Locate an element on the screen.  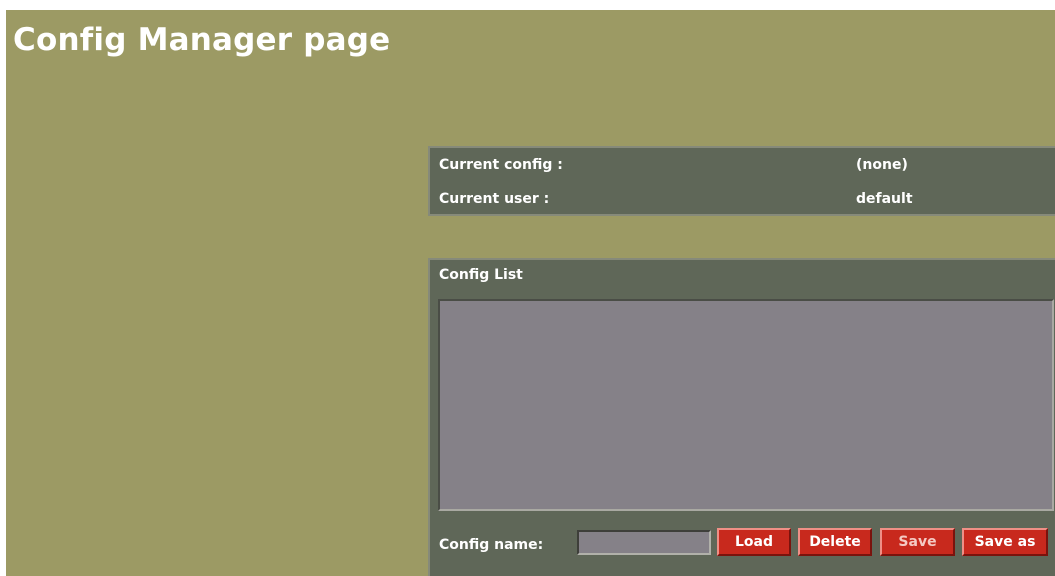
config-list-title: Config List is located at coordinates (481, 275).